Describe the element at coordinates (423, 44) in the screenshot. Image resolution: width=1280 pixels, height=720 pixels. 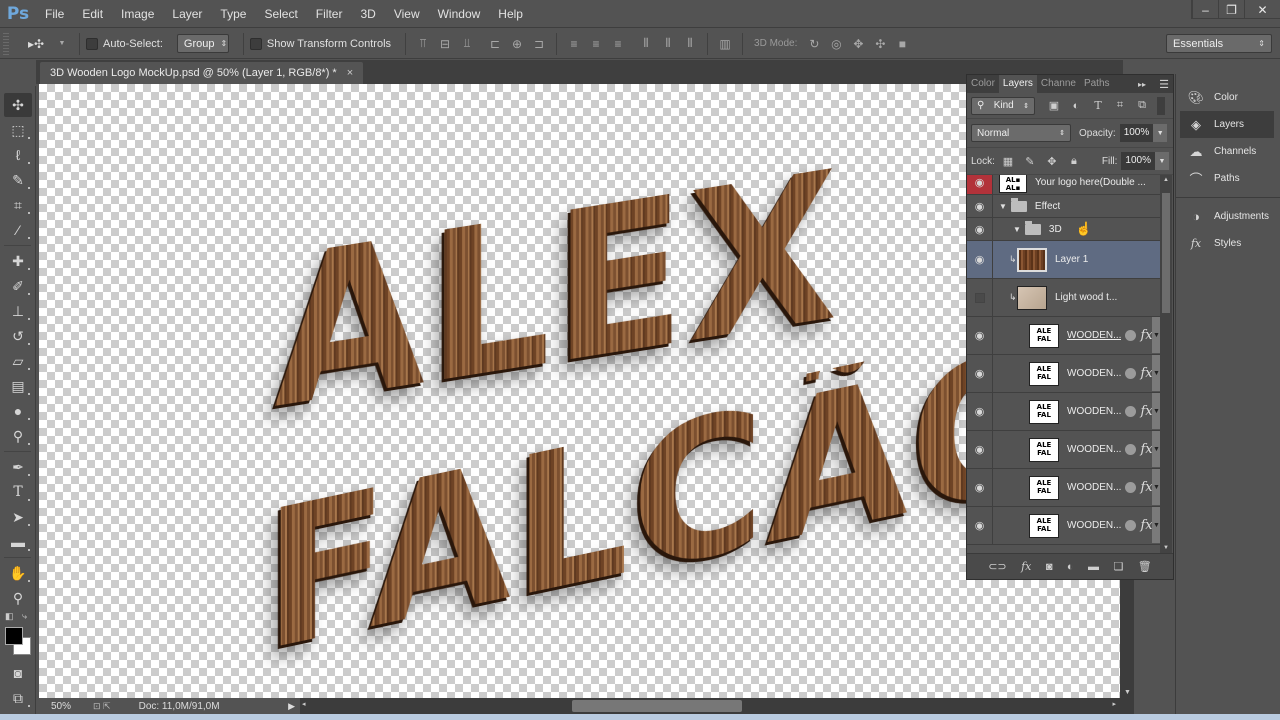
I see `align-top-icon: ⫪` at that location.